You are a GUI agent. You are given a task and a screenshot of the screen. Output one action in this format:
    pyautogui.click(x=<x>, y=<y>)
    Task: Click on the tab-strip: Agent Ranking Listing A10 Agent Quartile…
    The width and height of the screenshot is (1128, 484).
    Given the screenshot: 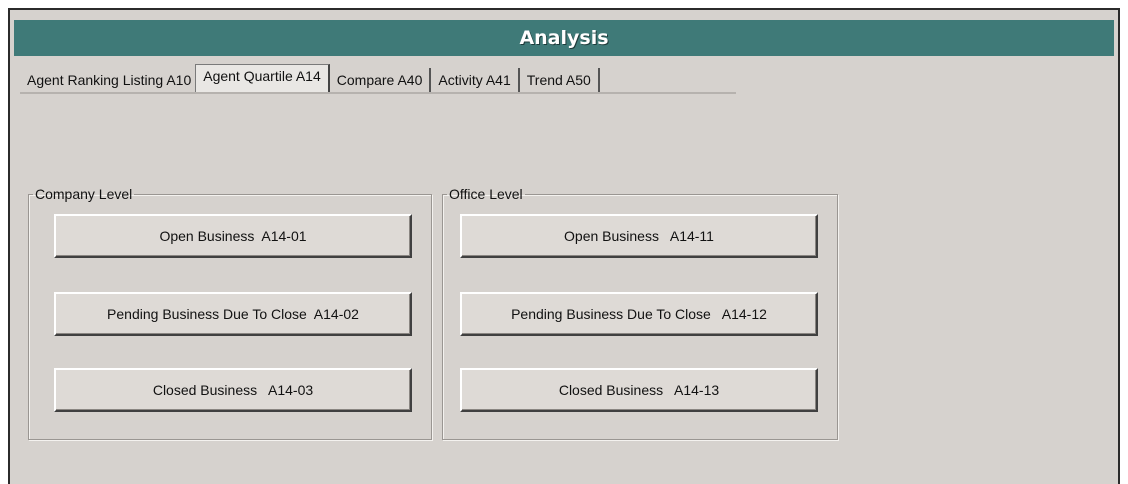 What is the action you would take?
    pyautogui.click(x=310, y=78)
    